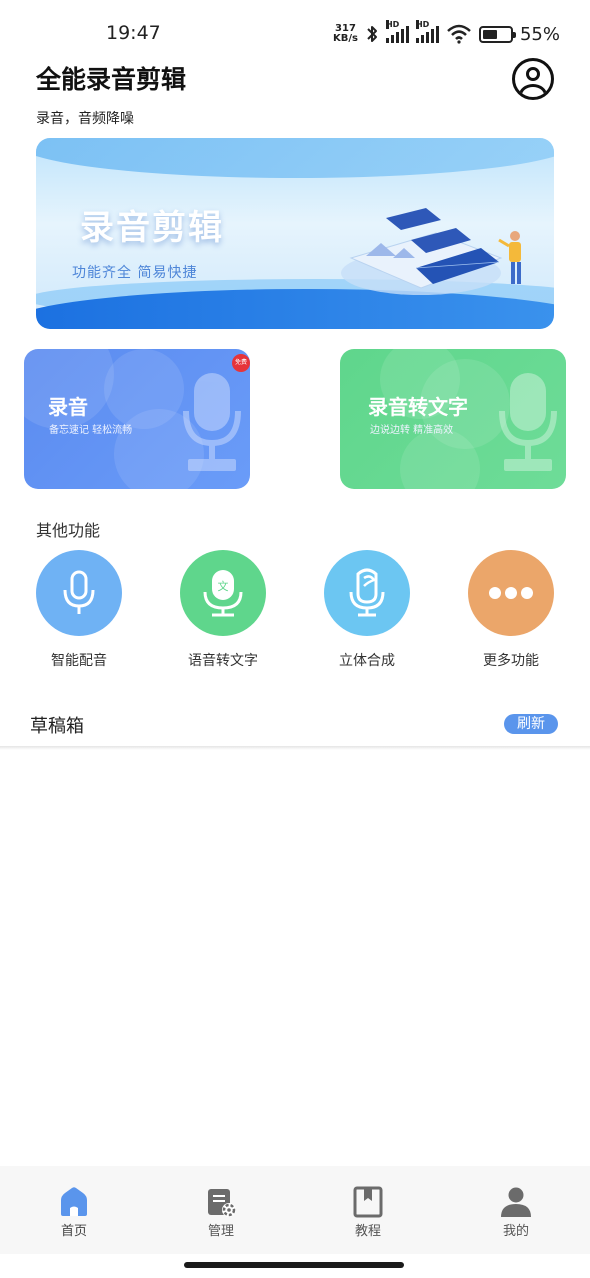  I want to click on nav-tutorial: 教程, so click(368, 1212).